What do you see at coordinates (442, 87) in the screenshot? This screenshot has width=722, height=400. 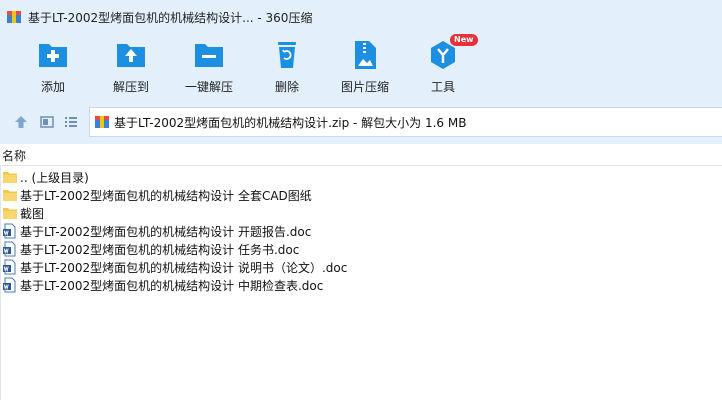 I see `tools-button-label: 工具` at bounding box center [442, 87].